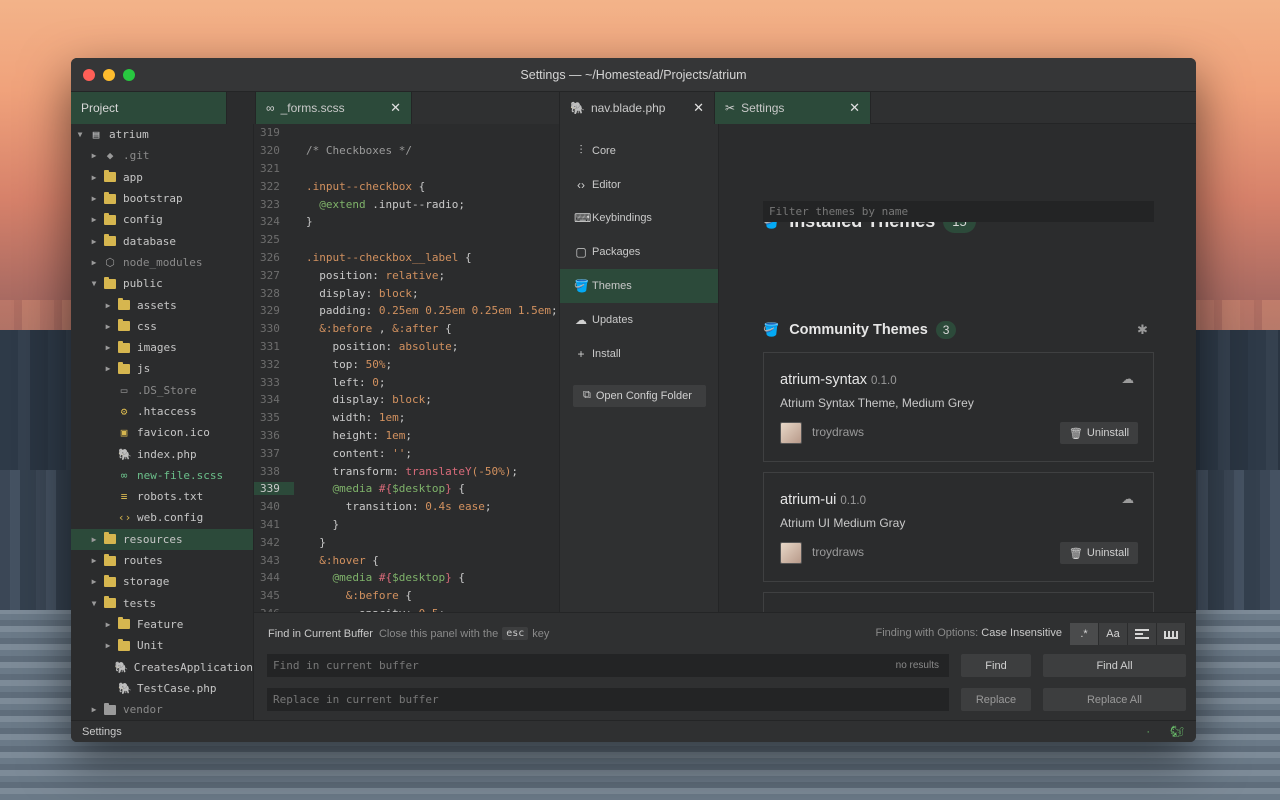 The width and height of the screenshot is (1280, 800). What do you see at coordinates (406, 436) in the screenshot?
I see `code-line: 336 height: 1em;` at bounding box center [406, 436].